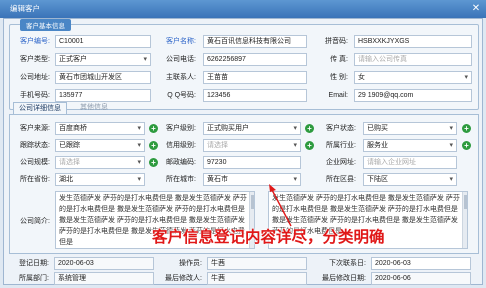  Describe the element at coordinates (190, 263) in the screenshot. I see `operator-label: 操作员:` at that location.